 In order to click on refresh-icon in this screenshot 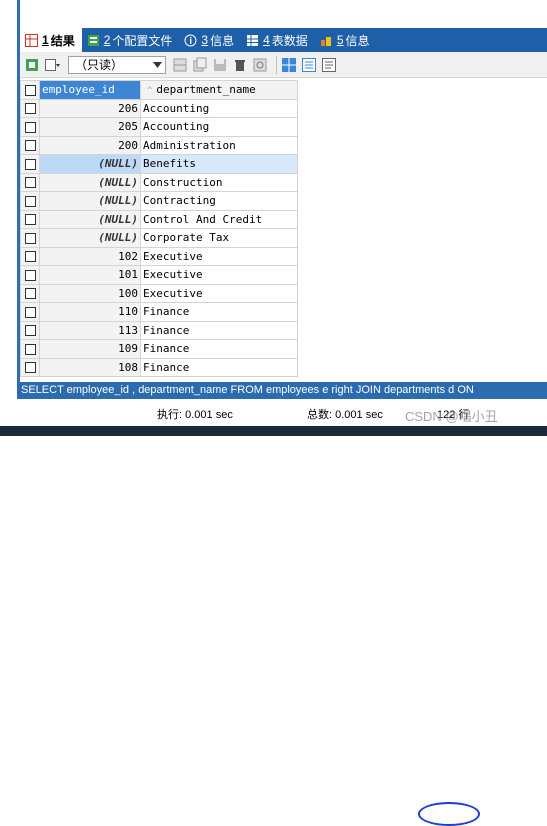, I will do `click(260, 65)`.